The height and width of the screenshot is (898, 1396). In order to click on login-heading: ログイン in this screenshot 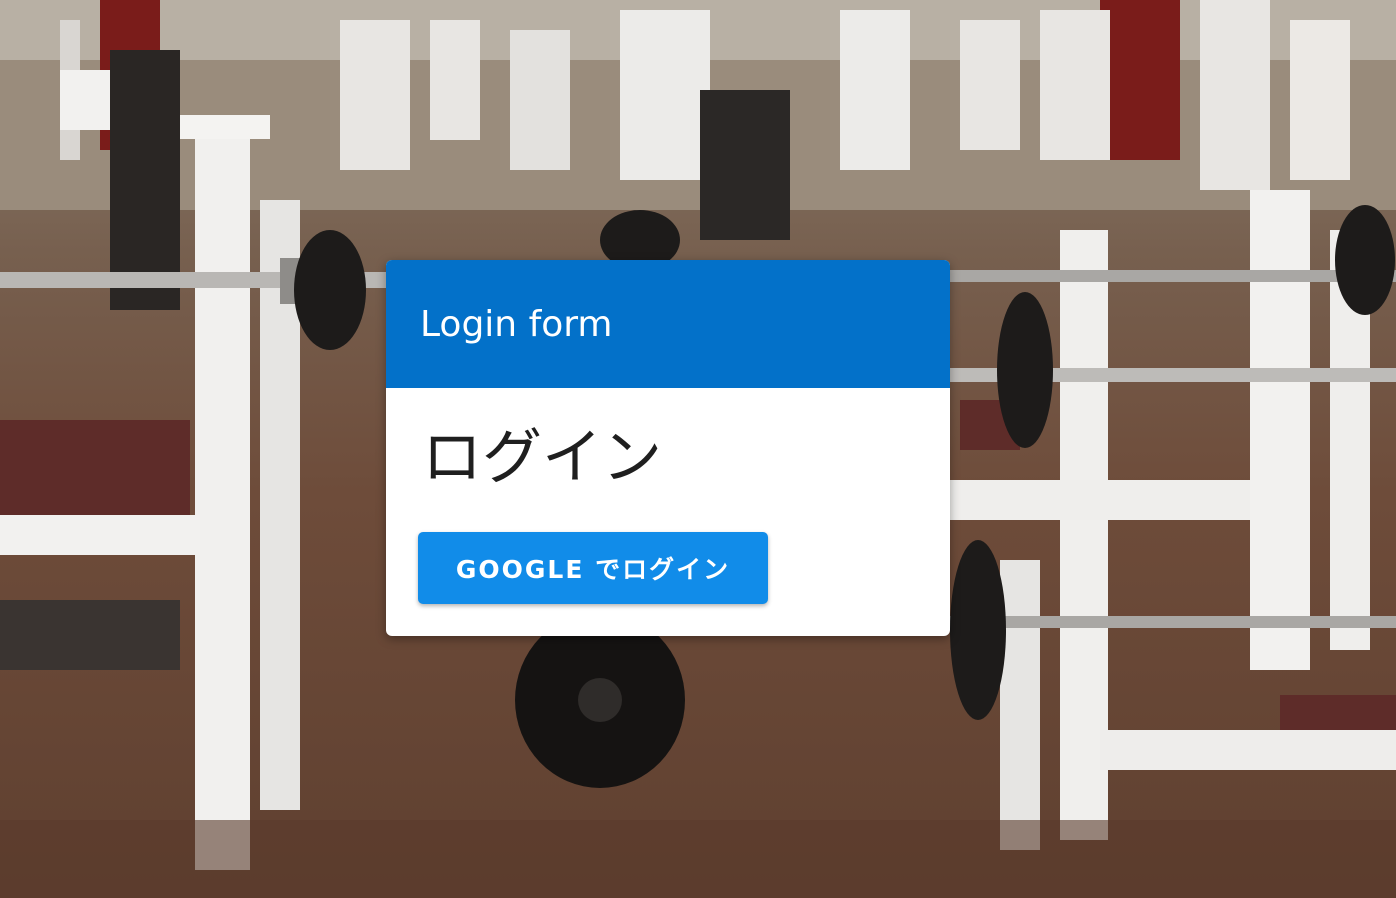, I will do `click(542, 458)`.